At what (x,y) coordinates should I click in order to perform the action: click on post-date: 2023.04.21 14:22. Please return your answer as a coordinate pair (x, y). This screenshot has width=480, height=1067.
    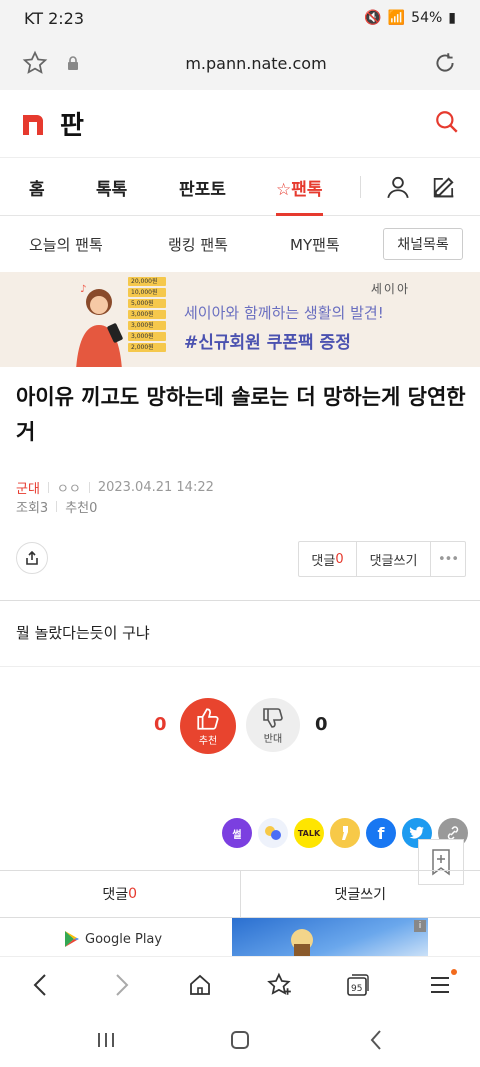
    Looking at the image, I should click on (155, 487).